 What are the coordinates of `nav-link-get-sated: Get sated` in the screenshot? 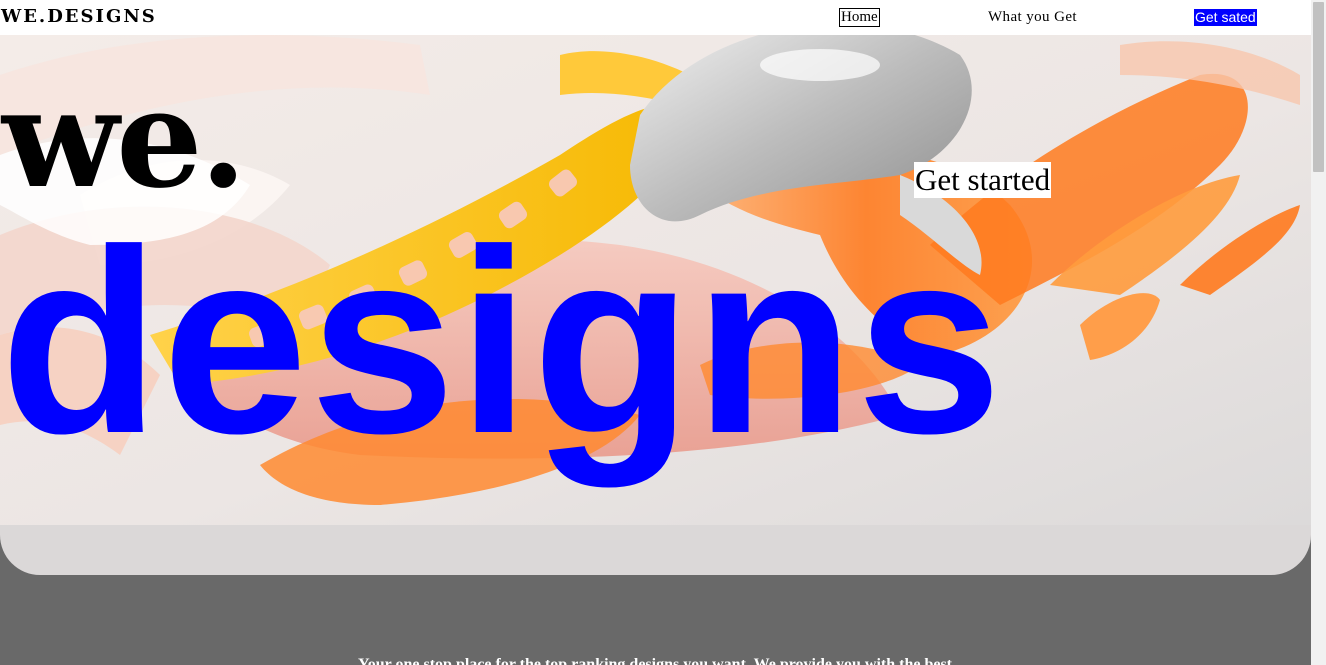 It's located at (1225, 17).